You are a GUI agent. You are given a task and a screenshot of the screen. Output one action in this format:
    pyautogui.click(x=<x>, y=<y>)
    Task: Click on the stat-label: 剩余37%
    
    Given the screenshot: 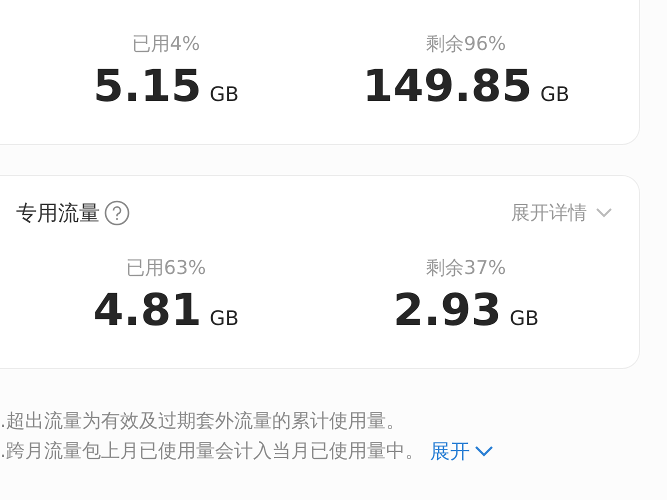 What is the action you would take?
    pyautogui.click(x=466, y=268)
    